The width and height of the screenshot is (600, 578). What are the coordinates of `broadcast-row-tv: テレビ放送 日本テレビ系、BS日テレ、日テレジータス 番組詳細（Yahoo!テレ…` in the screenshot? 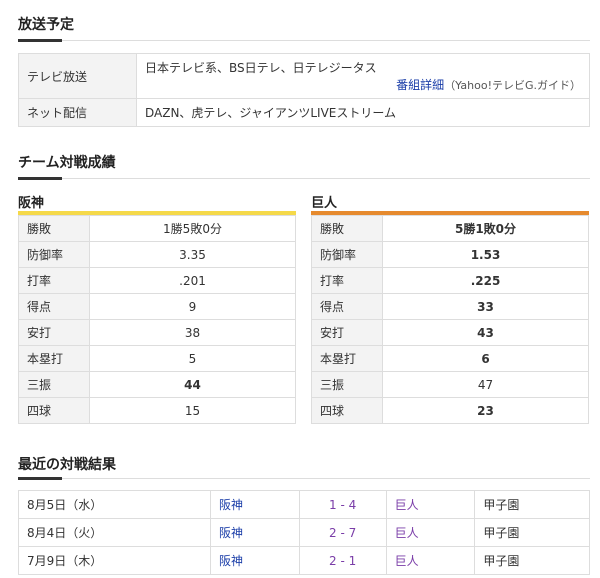 It's located at (304, 76).